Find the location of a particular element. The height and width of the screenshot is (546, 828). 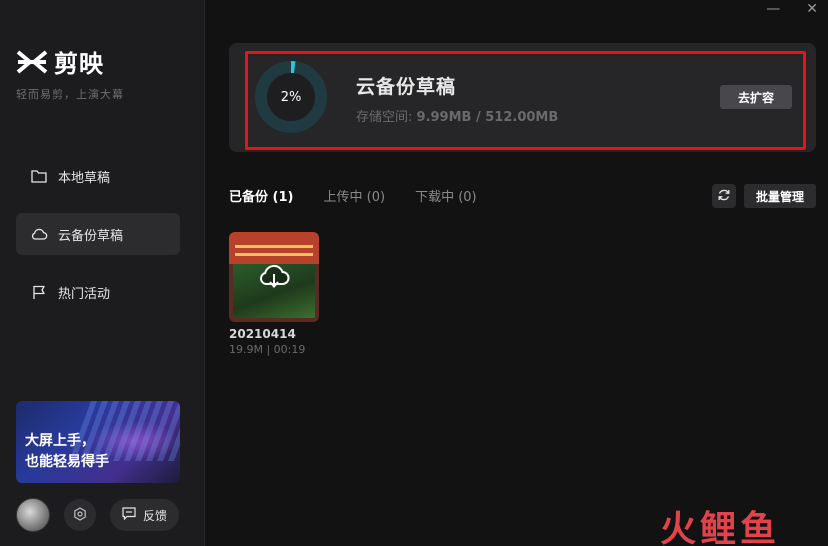

gear-icon is located at coordinates (80, 515).